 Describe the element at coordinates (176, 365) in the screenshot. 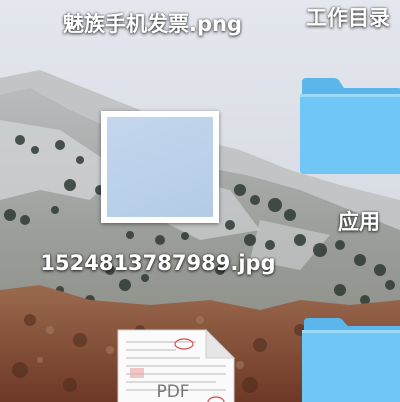

I see `pdf-document-icon: PDF` at that location.